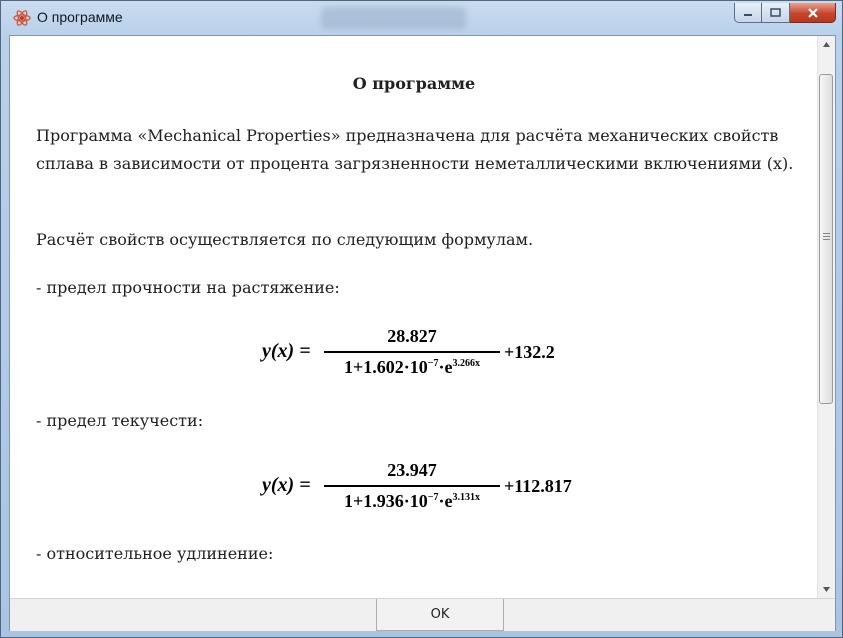 This screenshot has width=843, height=638. What do you see at coordinates (155, 553) in the screenshot?
I see `section-label-elongation: - относительное удлинение:` at bounding box center [155, 553].